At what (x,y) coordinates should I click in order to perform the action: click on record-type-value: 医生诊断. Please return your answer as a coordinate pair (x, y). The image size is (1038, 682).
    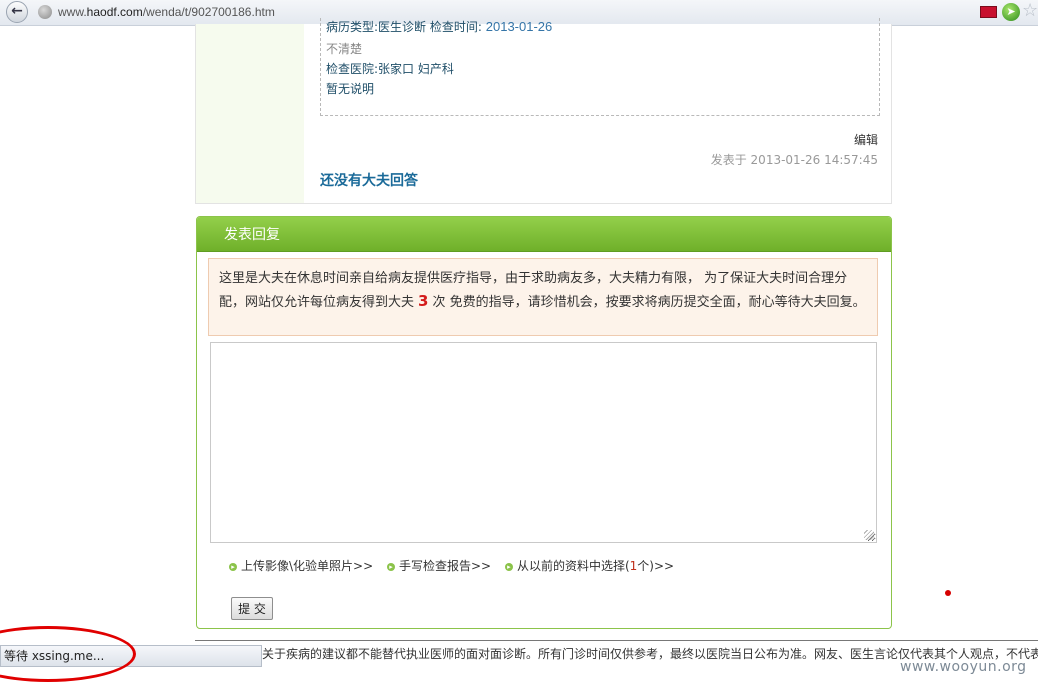
    Looking at the image, I should click on (402, 27).